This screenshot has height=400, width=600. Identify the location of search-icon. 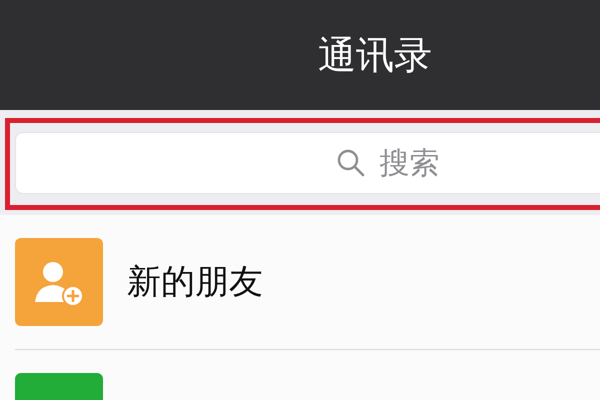
(351, 163).